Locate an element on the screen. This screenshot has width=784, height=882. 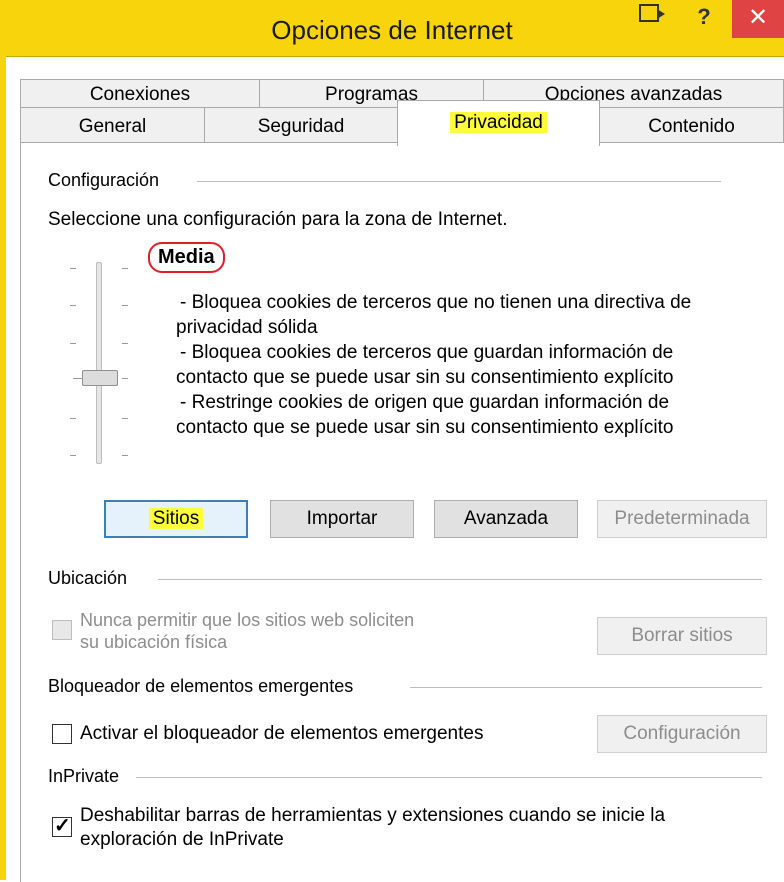
inprivate-checkbox: ✓ is located at coordinates (62, 826).